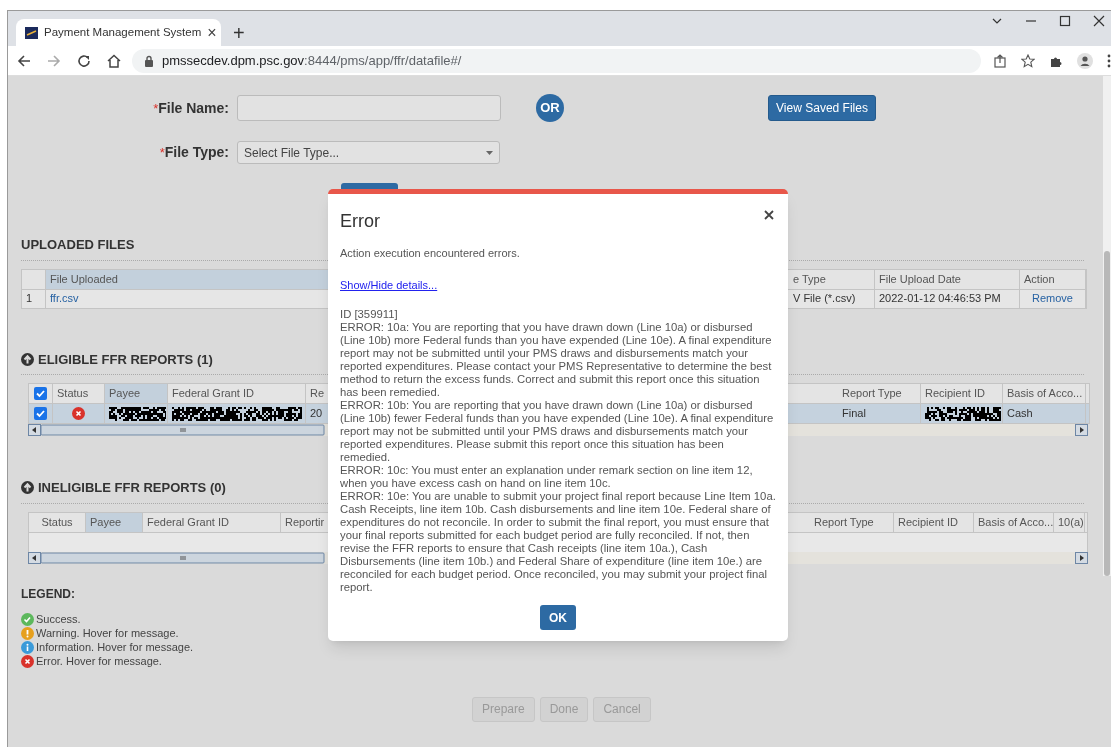 The width and height of the screenshot is (1111, 747). Describe the element at coordinates (78, 245) in the screenshot. I see `section-heading: UPLOADED FILES` at that location.